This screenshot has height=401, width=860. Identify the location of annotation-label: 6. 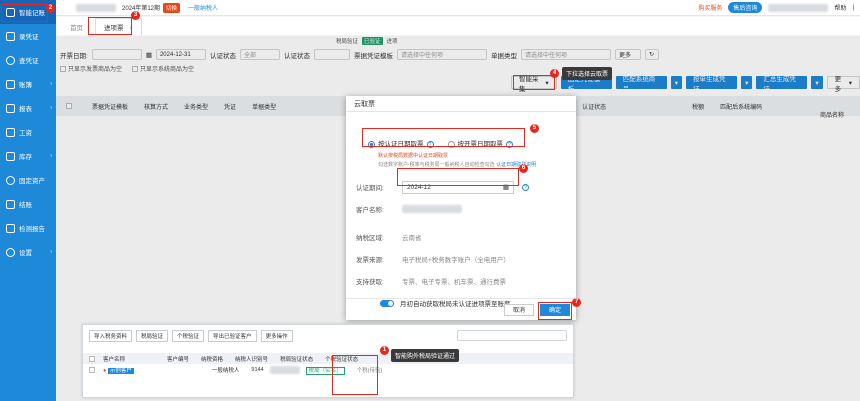
(523, 168).